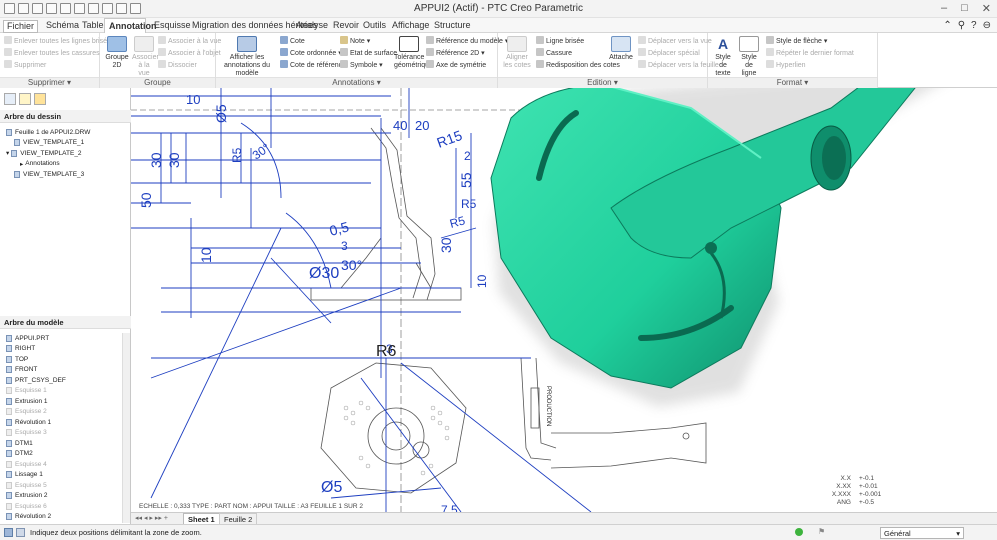 The width and height of the screenshot is (997, 540). Describe the element at coordinates (67, 143) in the screenshot. I see `tree-item-view-1: VIEW_TEMPLATE_1` at that location.